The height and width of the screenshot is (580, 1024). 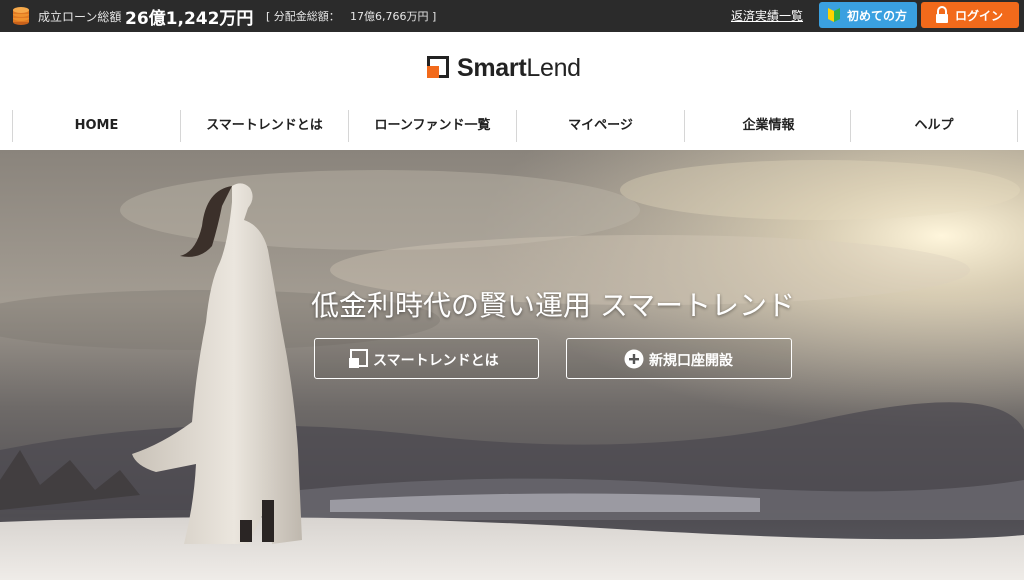 I want to click on loan-total-value: 26億1,242万円, so click(x=189, y=19).